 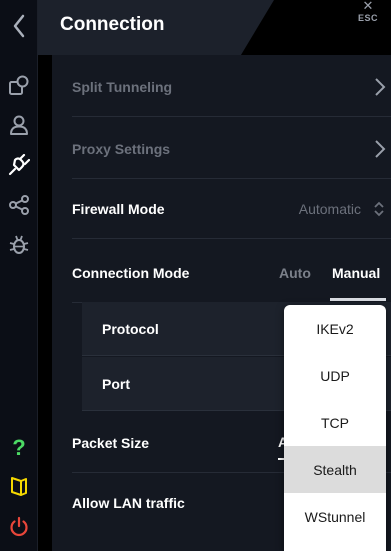 What do you see at coordinates (111, 442) in the screenshot?
I see `packet-size-label: Packet Size` at bounding box center [111, 442].